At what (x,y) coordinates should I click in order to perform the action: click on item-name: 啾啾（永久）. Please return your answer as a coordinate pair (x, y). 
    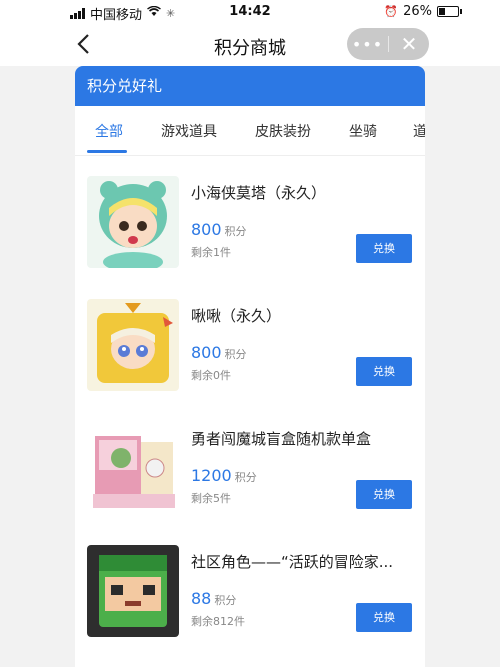
    Looking at the image, I should click on (236, 316).